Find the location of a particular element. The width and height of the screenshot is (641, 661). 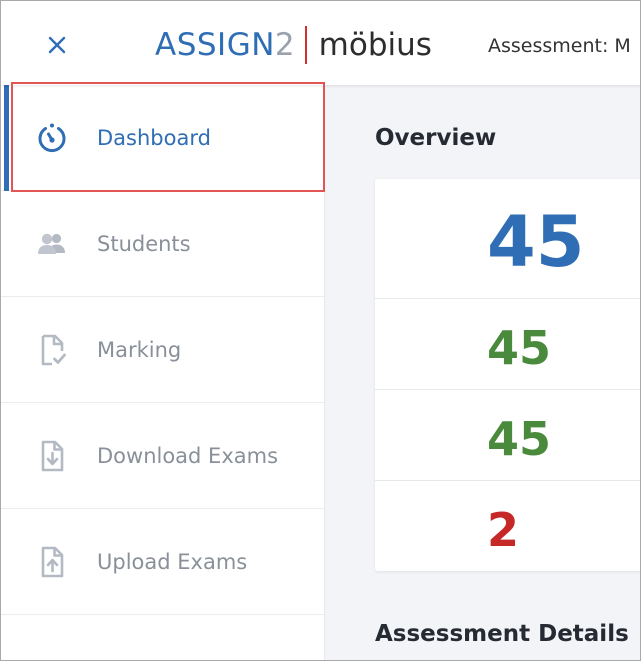

overview-heading: Overview is located at coordinates (436, 138).